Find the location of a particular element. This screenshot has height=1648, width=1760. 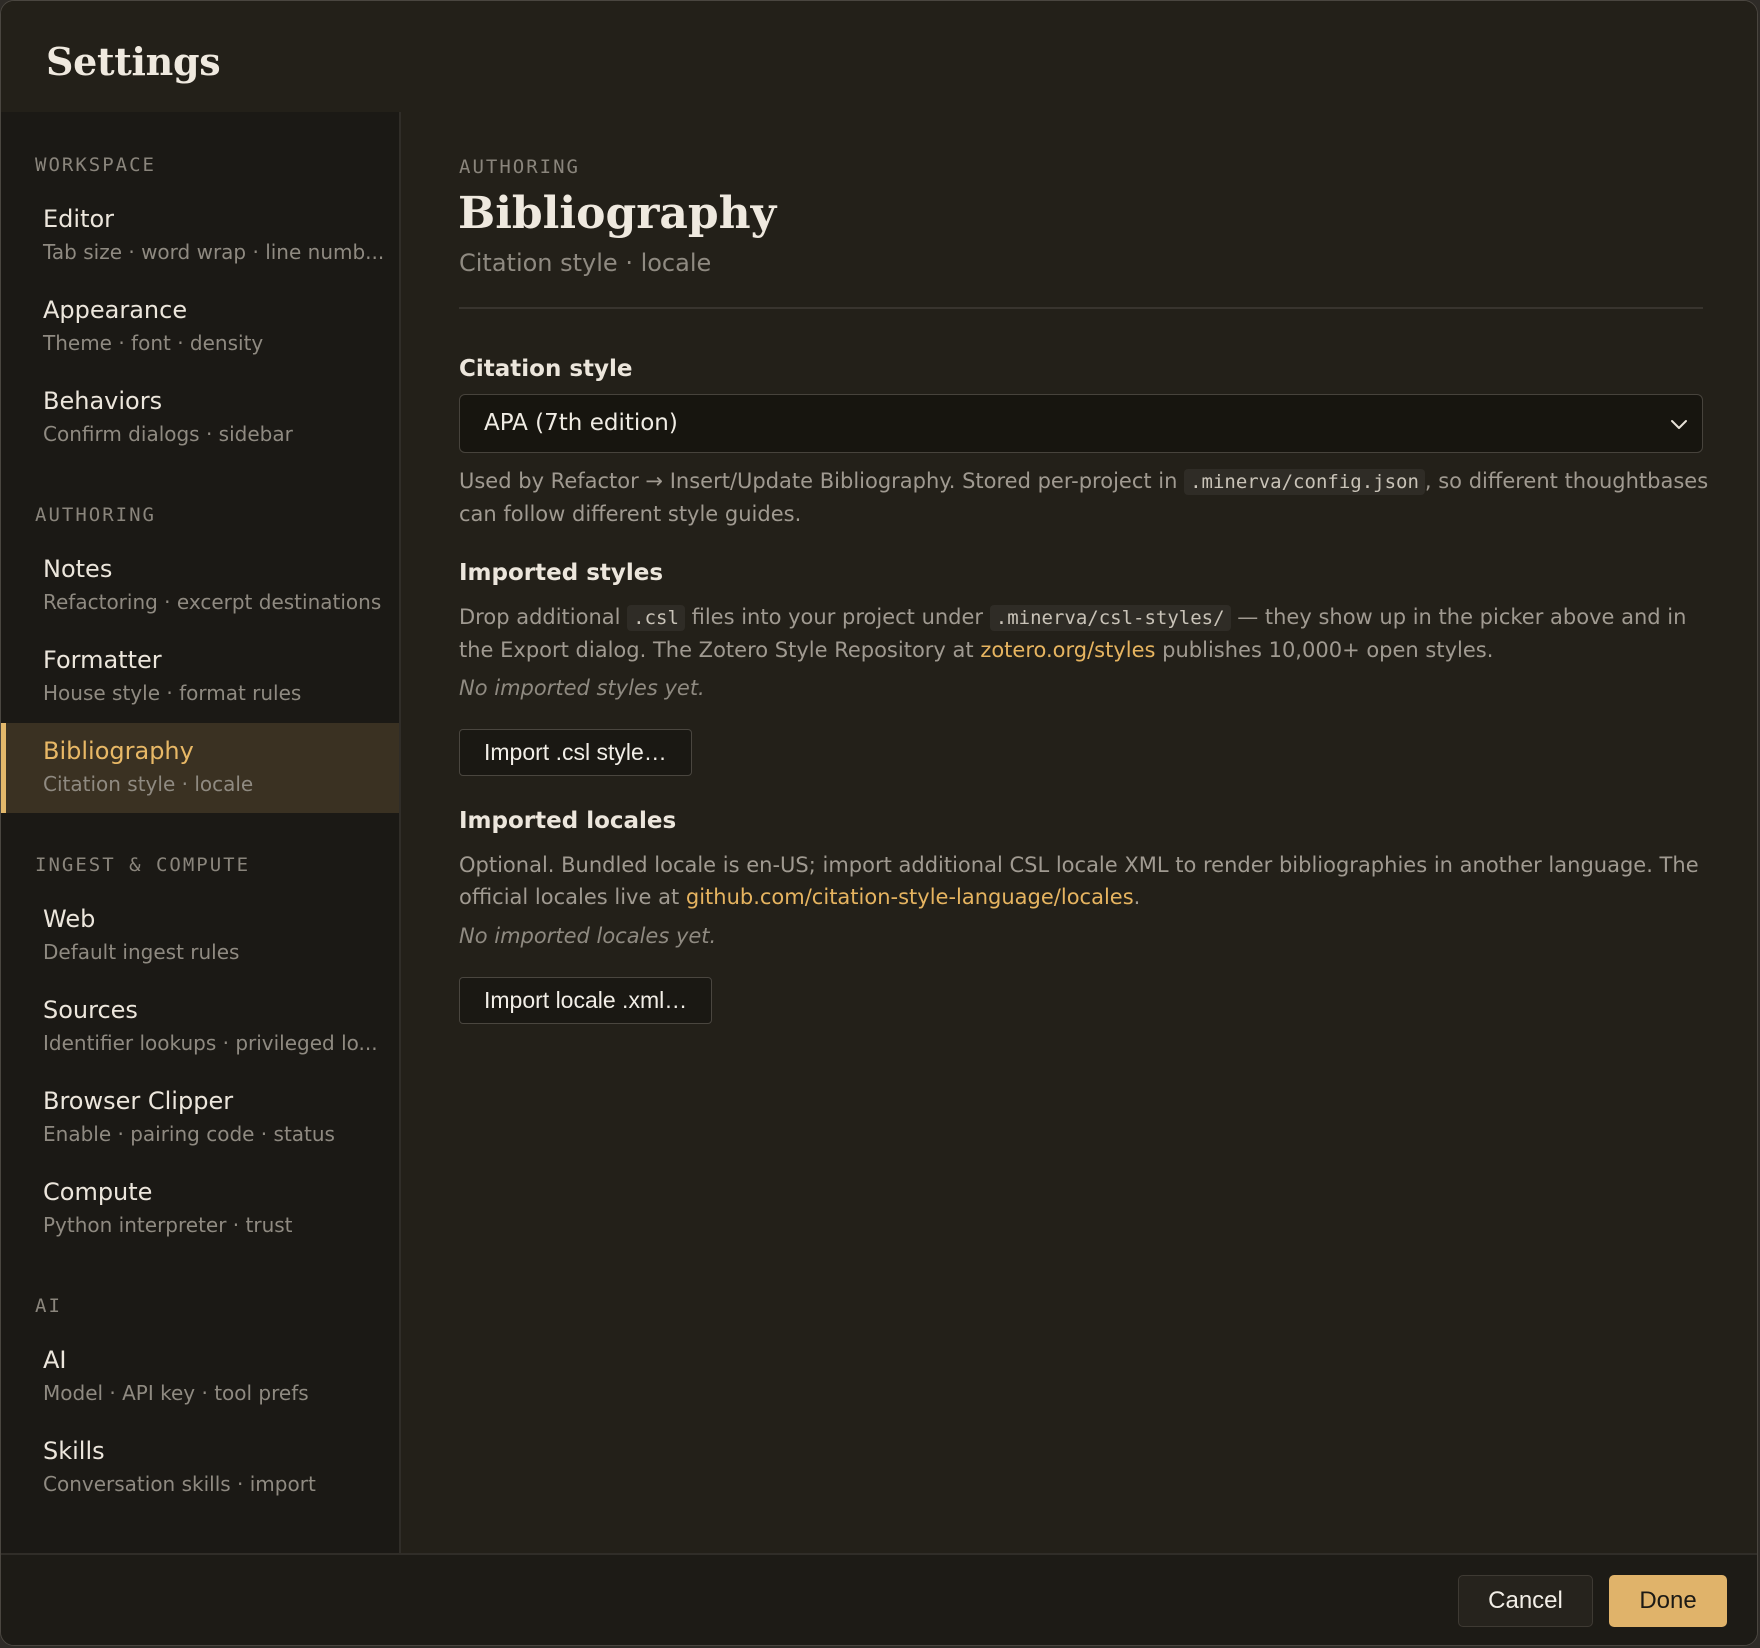

window-title: Settings is located at coordinates (133, 61).